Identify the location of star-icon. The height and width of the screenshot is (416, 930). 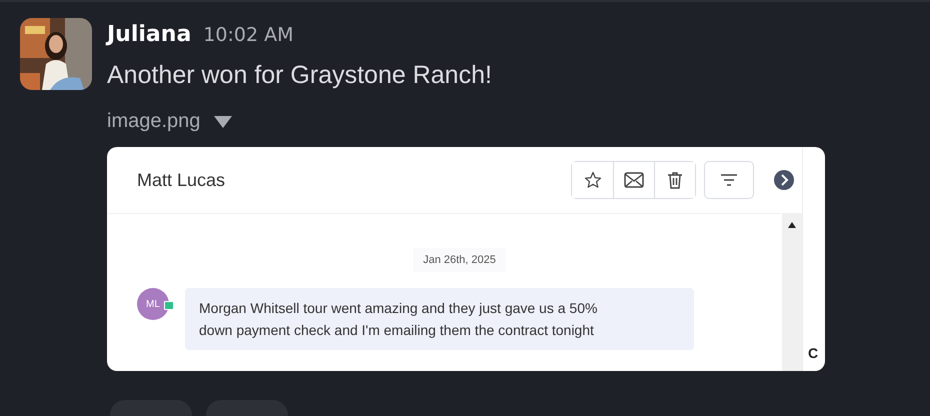
(593, 180).